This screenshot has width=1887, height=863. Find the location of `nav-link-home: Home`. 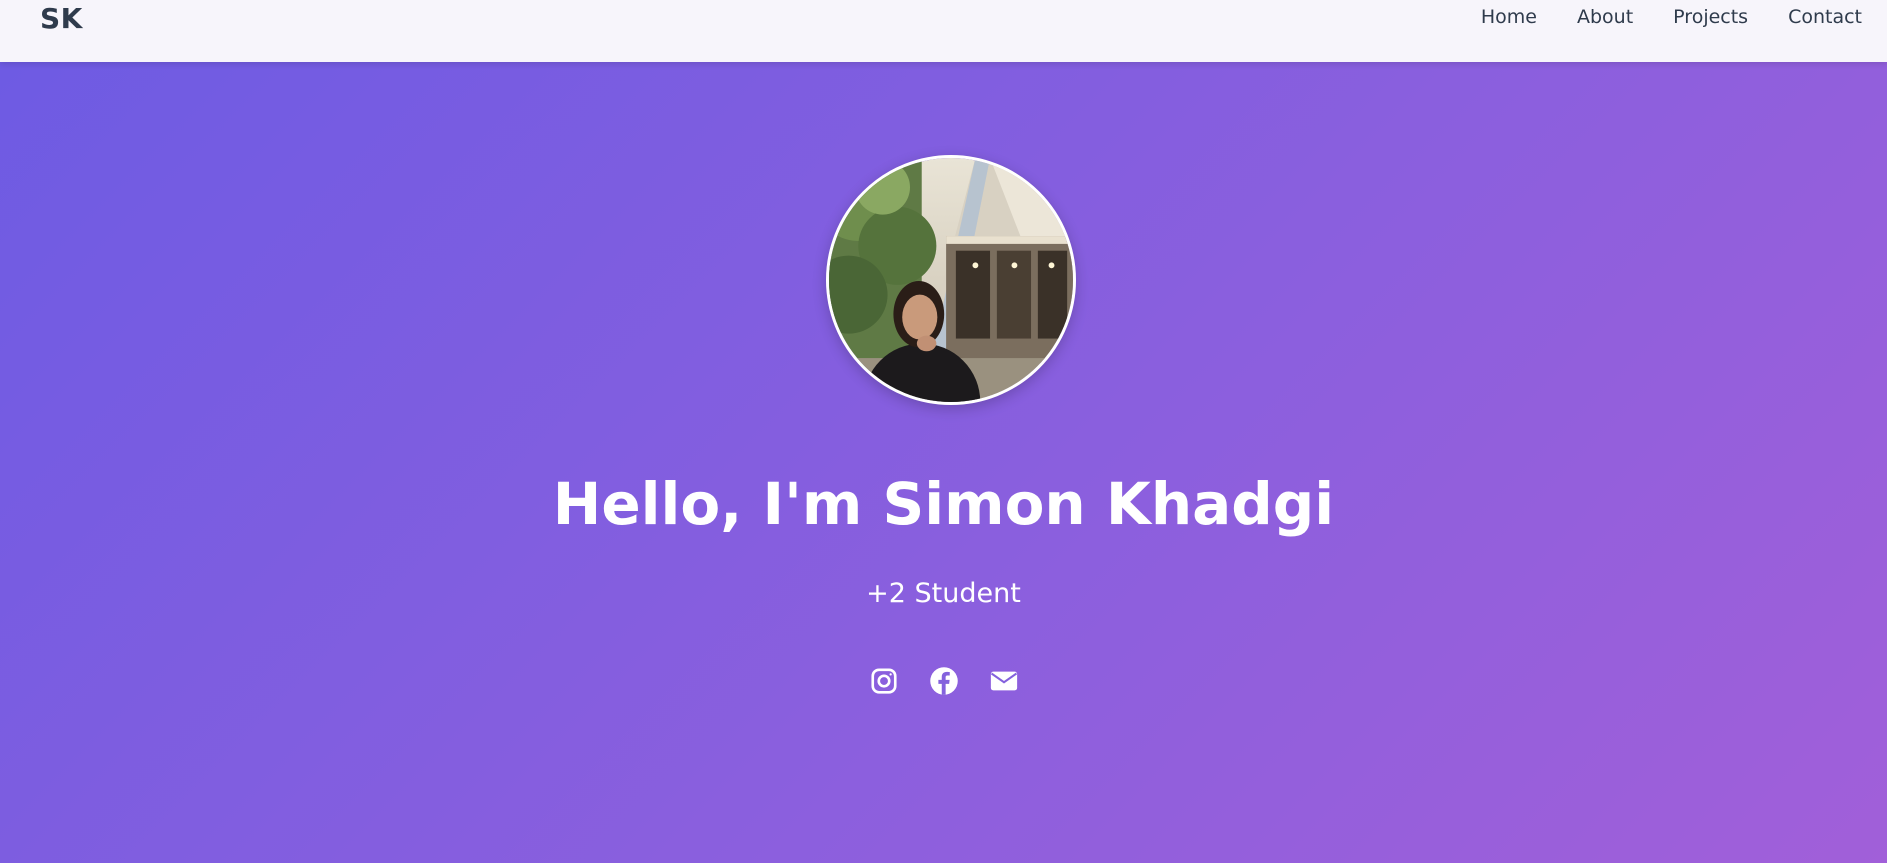

nav-link-home: Home is located at coordinates (1509, 17).